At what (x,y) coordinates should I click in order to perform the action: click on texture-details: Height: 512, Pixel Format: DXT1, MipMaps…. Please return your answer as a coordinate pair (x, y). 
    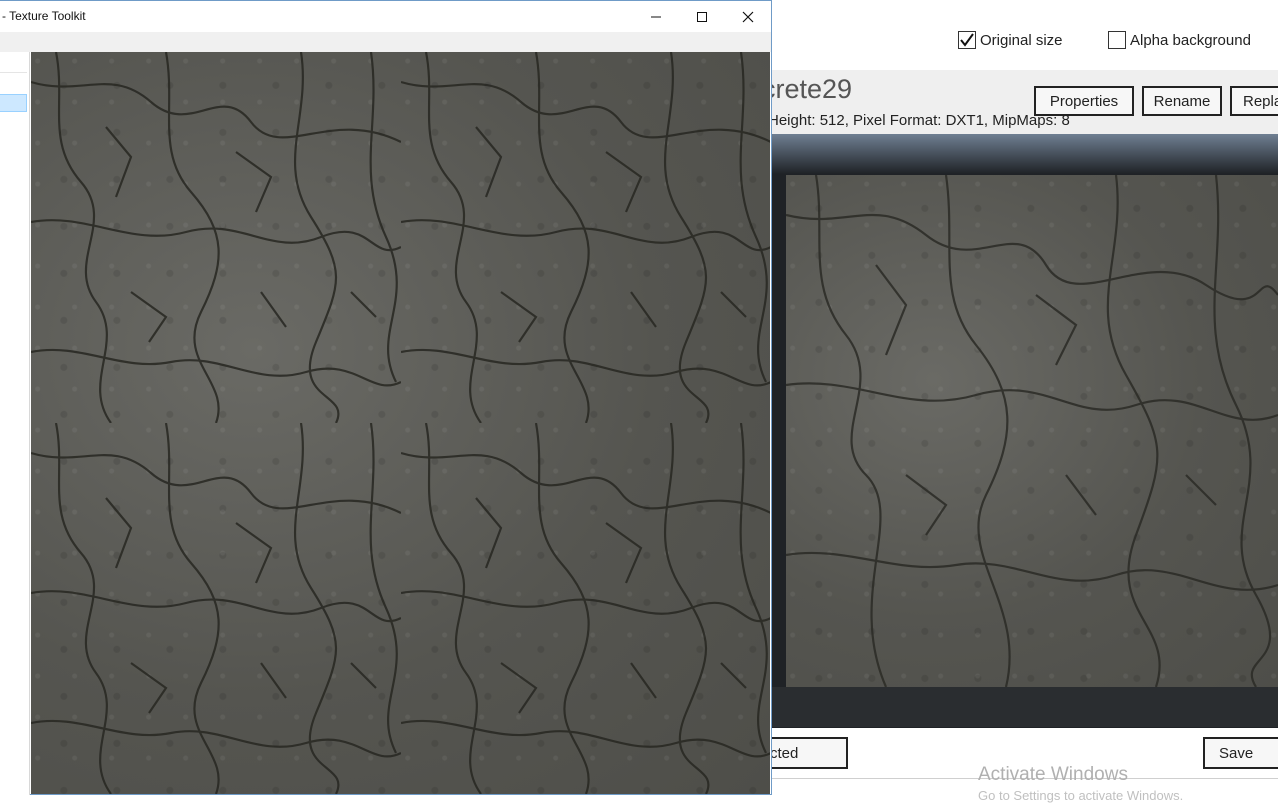
    Looking at the image, I should click on (919, 120).